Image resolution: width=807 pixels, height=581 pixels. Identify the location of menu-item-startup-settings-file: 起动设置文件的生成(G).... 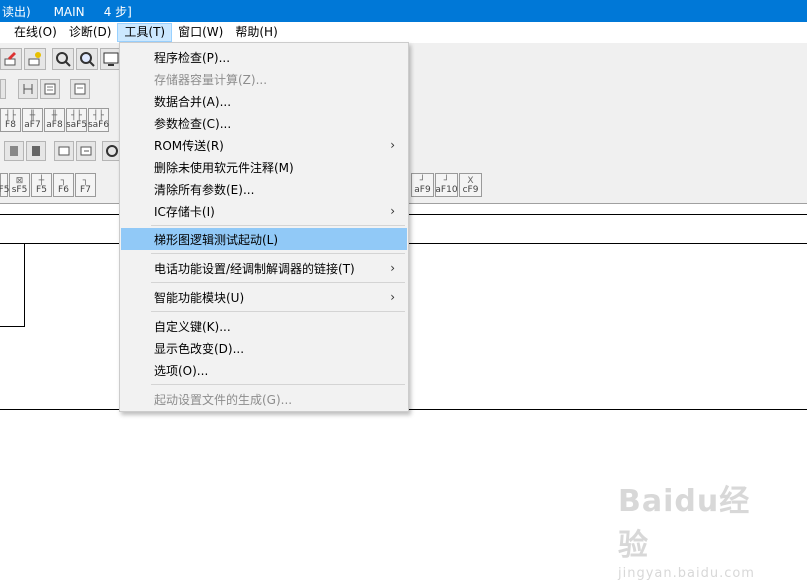
(264, 399).